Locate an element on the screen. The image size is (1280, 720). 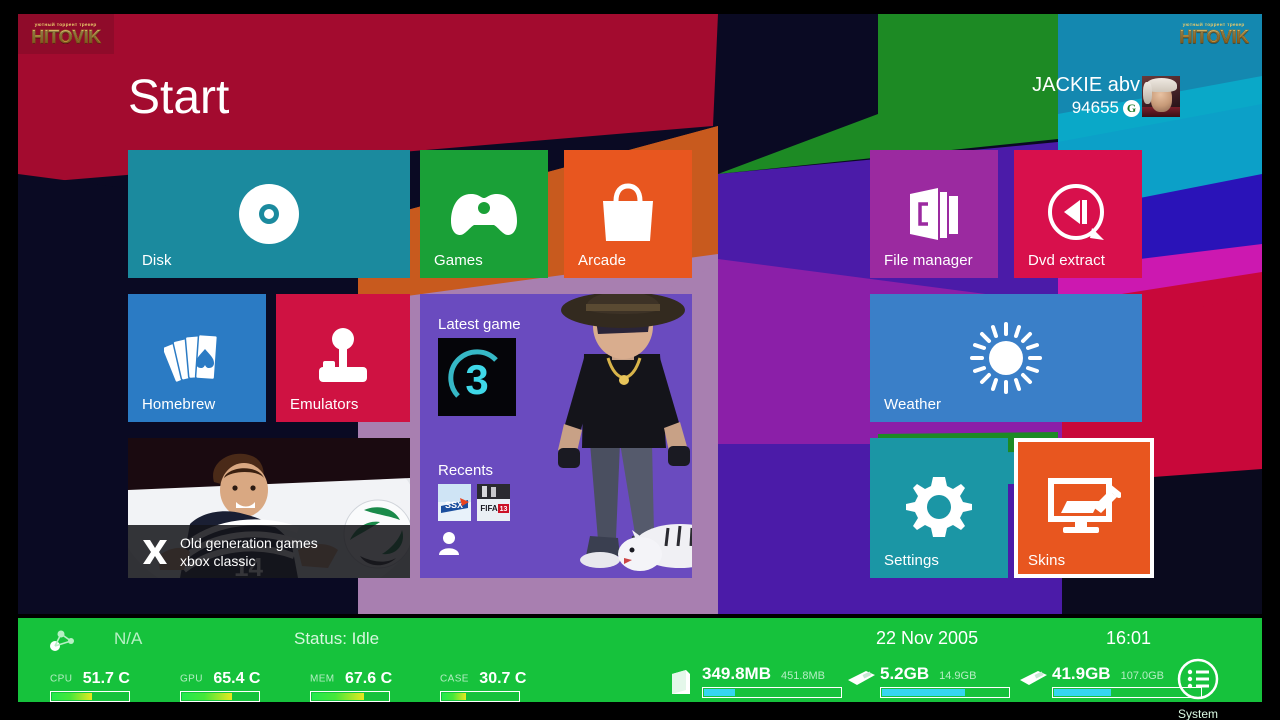
recents-list: SSX FIFA 13 is located at coordinates (474, 502).